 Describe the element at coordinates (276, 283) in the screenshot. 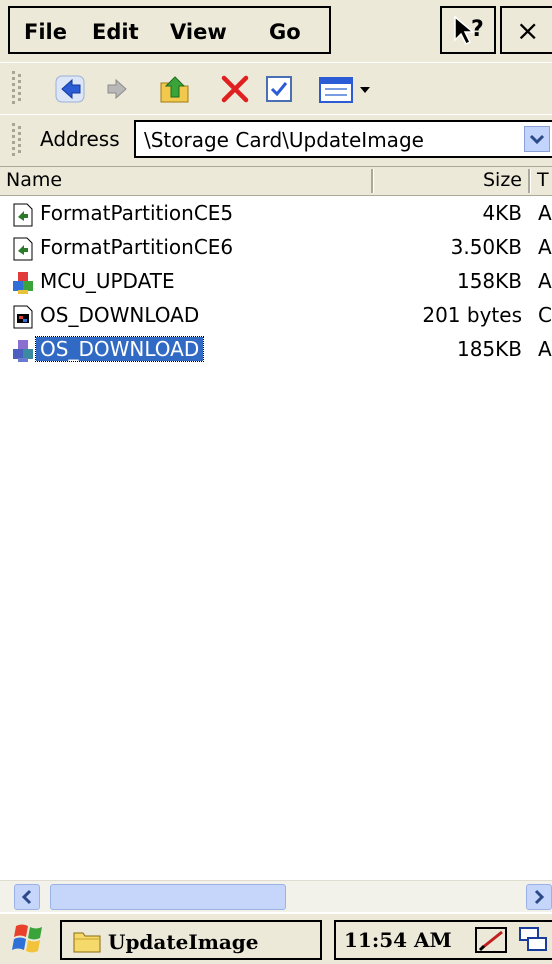

I see `list-item: MCU_UPDATE 158KB A` at that location.